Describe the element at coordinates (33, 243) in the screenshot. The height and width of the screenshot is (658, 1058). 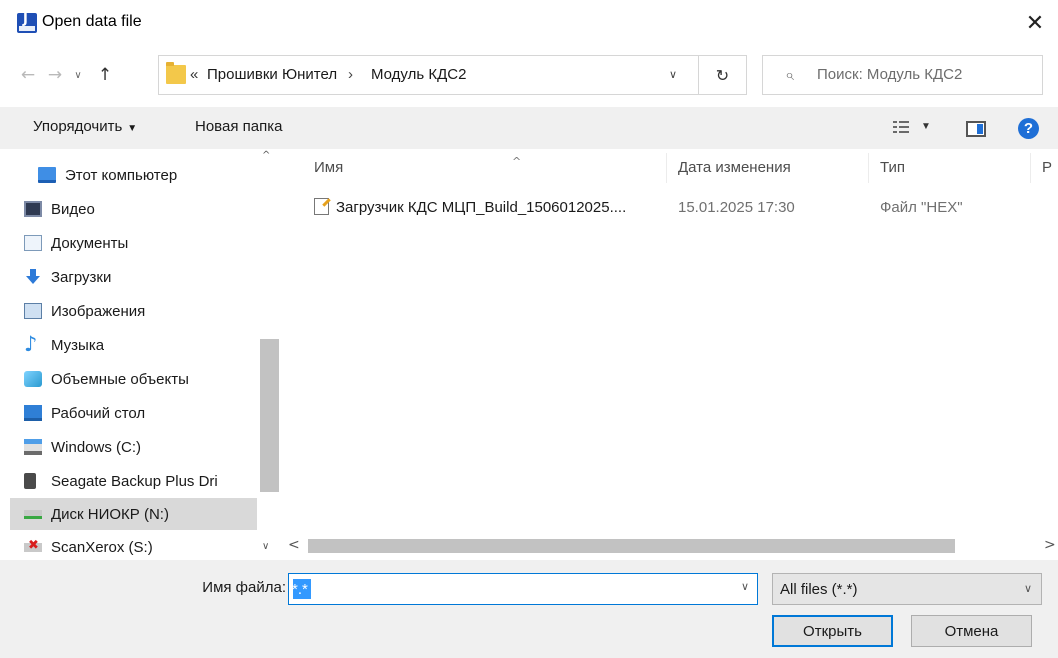
I see `documents-folder-icon` at that location.